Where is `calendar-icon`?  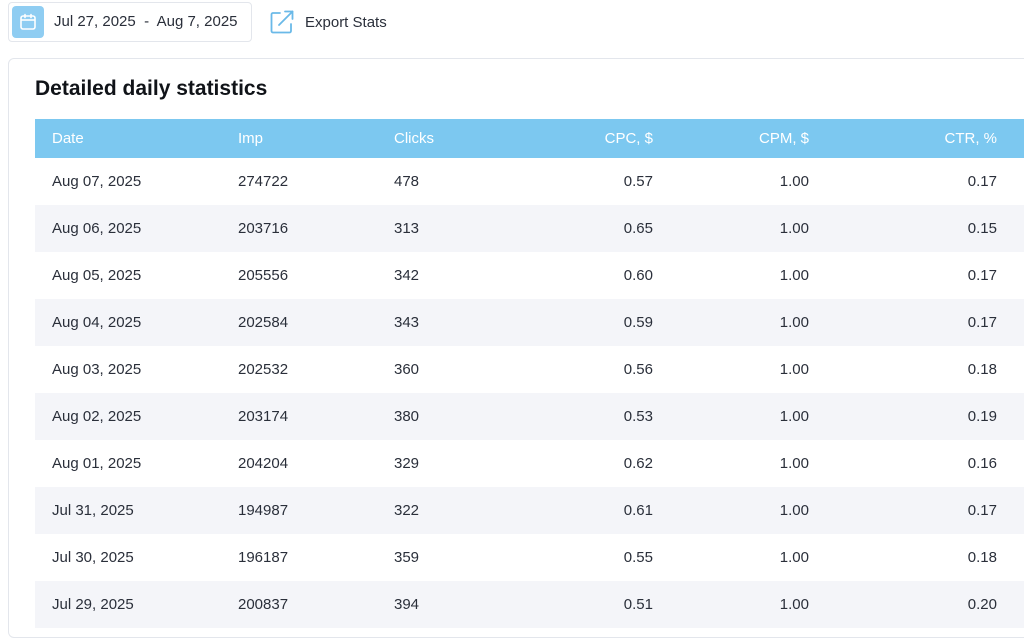
calendar-icon is located at coordinates (28, 22).